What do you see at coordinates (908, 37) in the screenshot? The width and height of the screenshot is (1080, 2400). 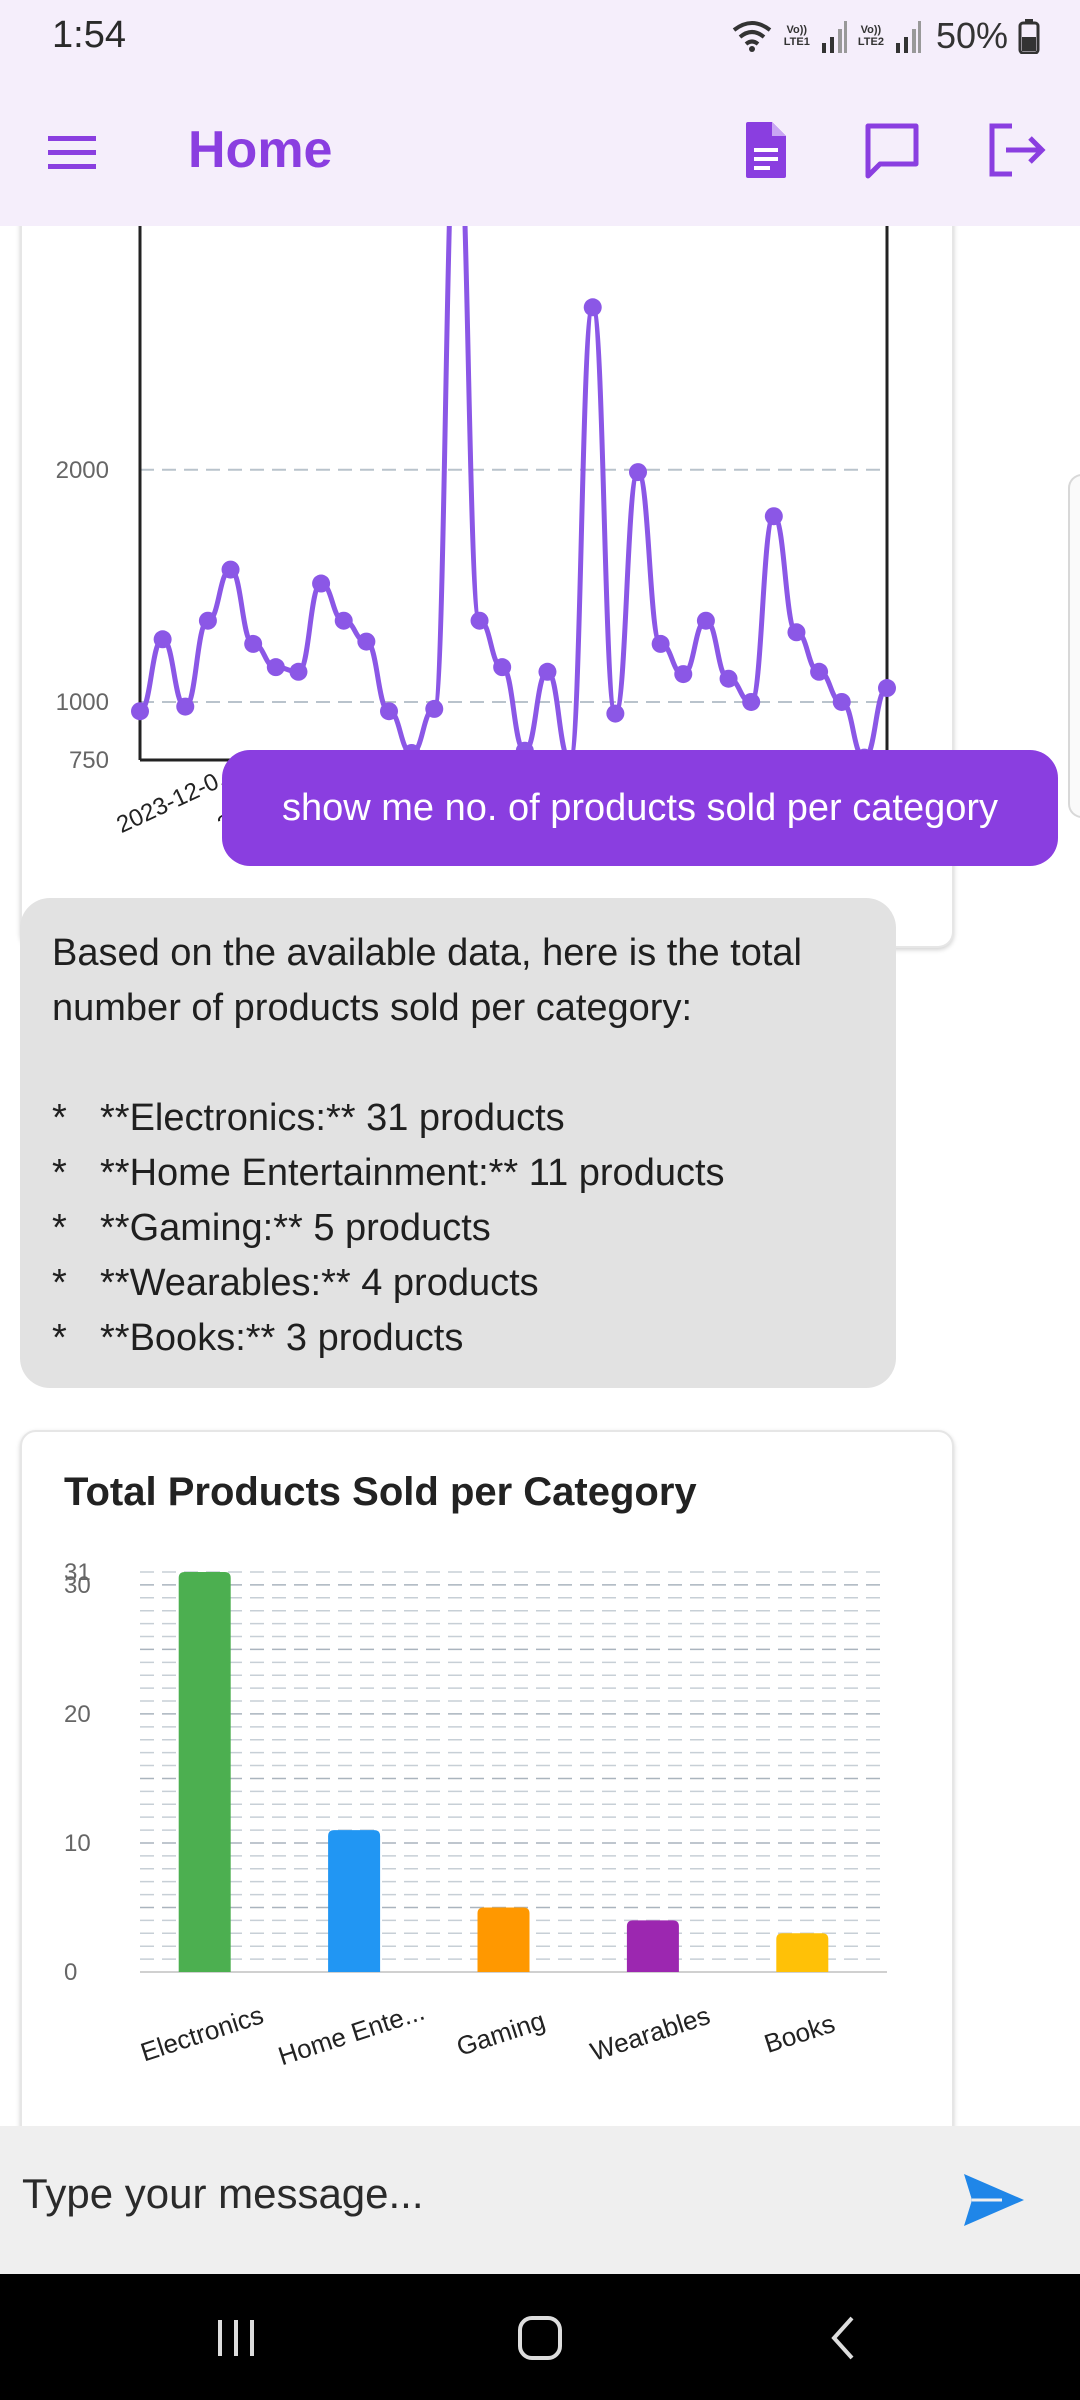 I see `signal-2-icon` at bounding box center [908, 37].